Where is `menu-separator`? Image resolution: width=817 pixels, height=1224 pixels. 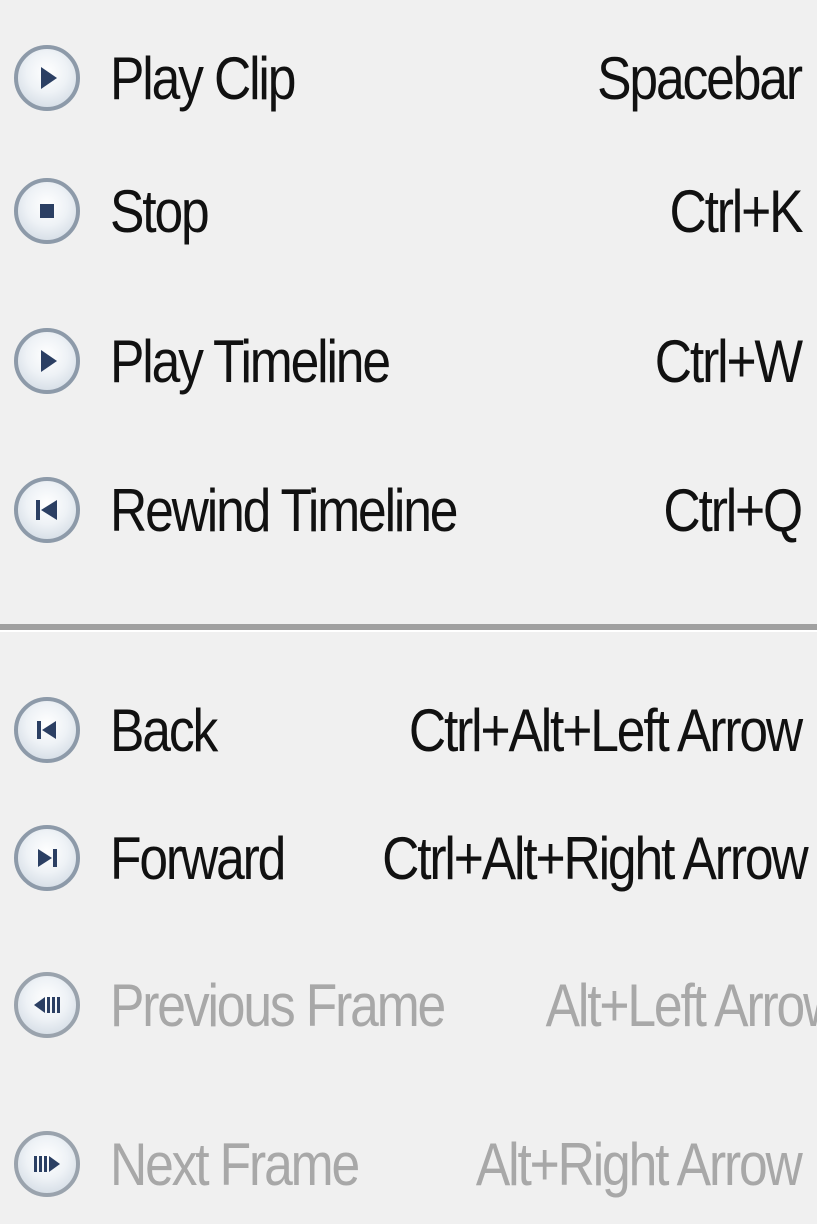
menu-separator is located at coordinates (408, 628).